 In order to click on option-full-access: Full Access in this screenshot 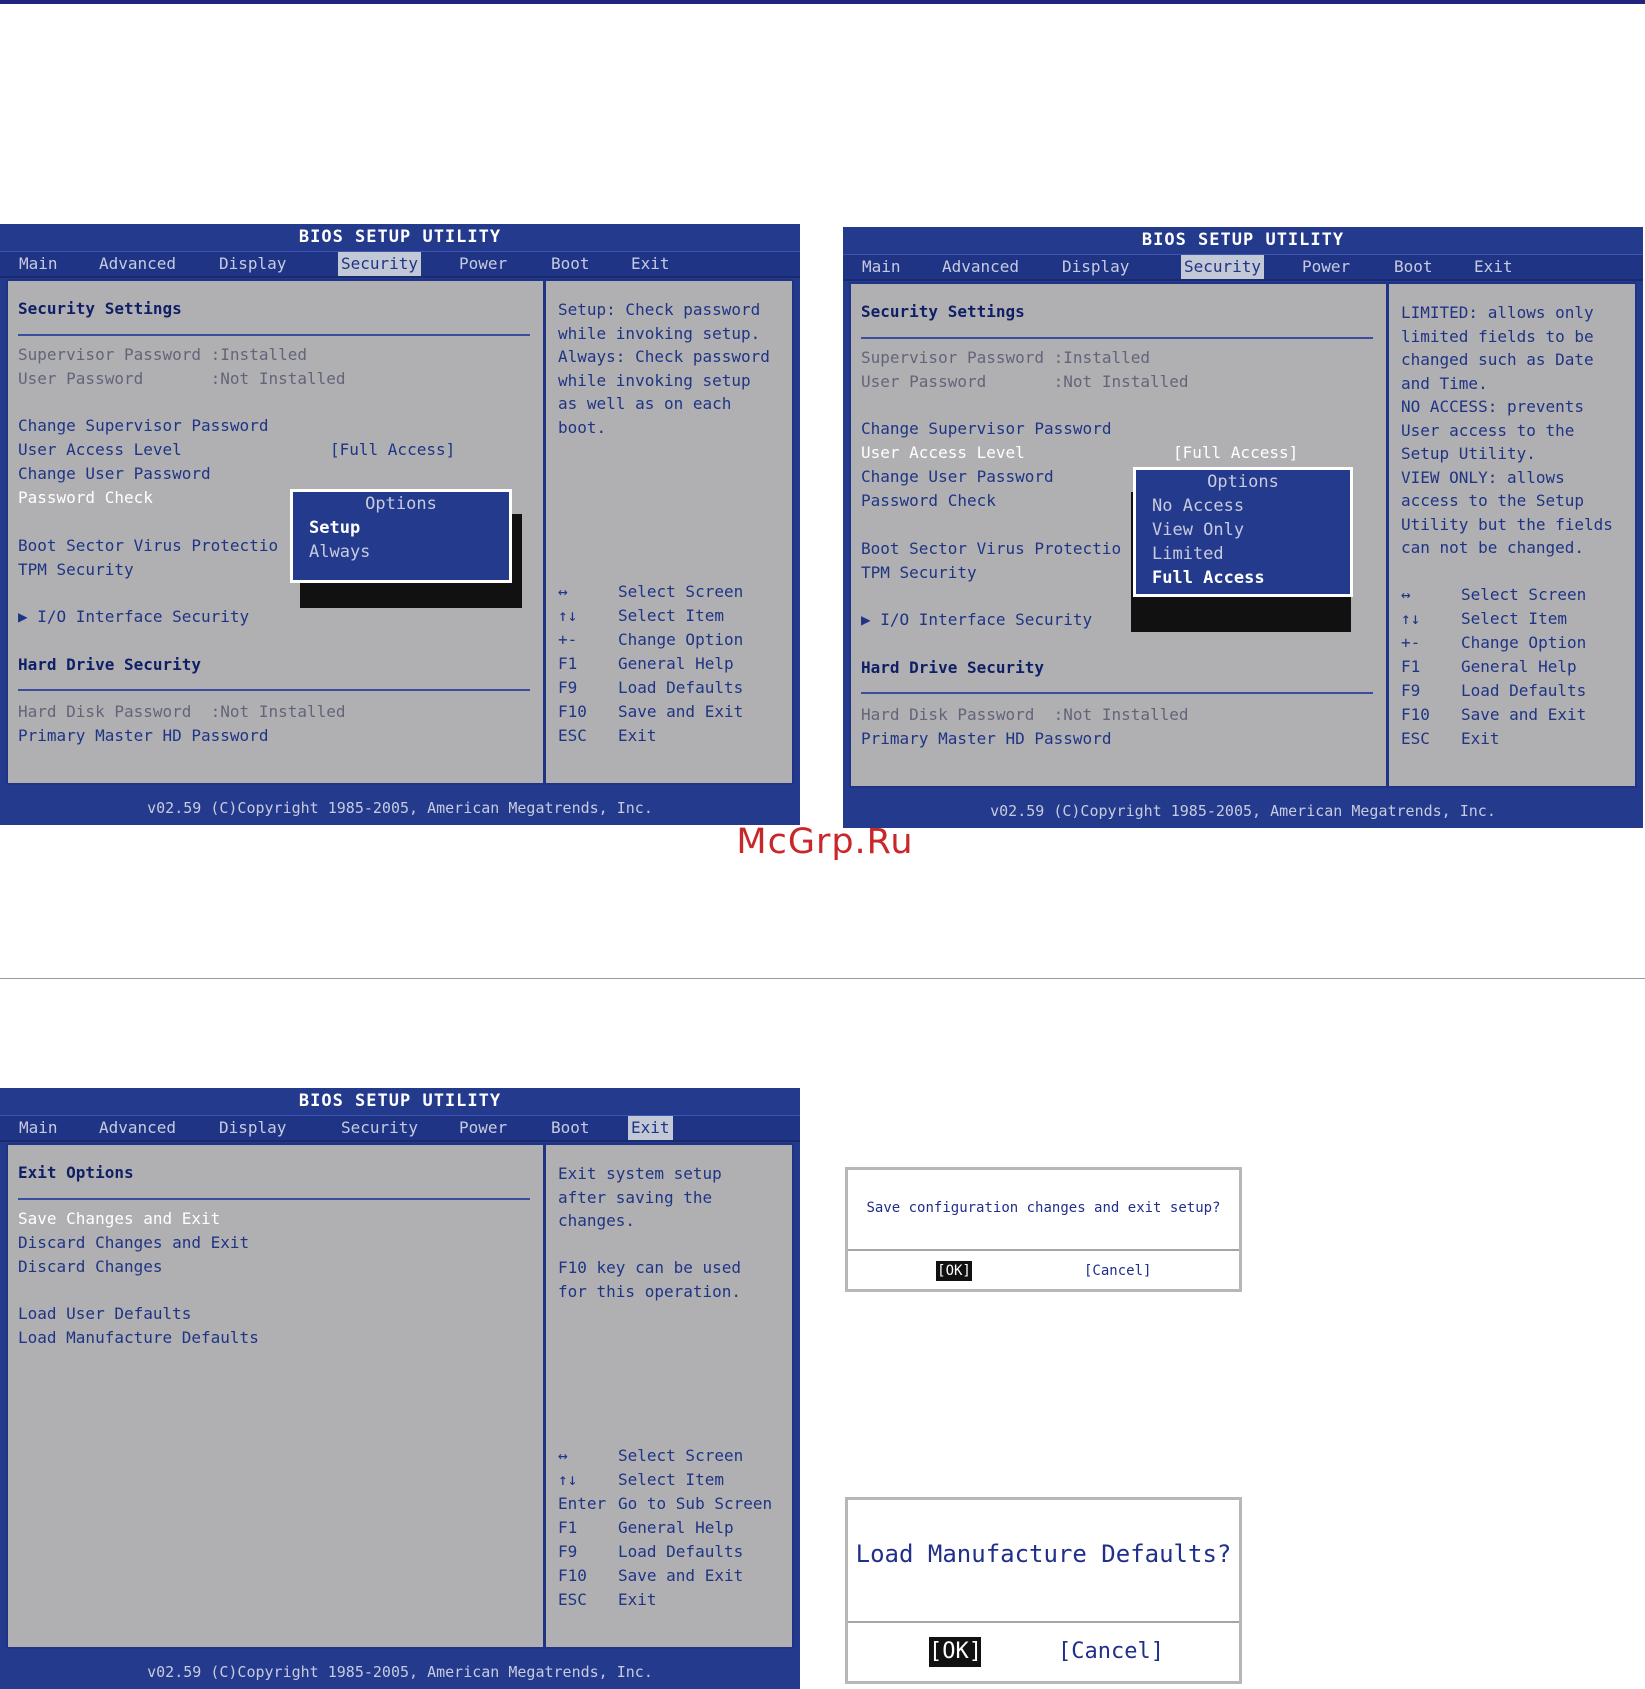, I will do `click(1208, 578)`.